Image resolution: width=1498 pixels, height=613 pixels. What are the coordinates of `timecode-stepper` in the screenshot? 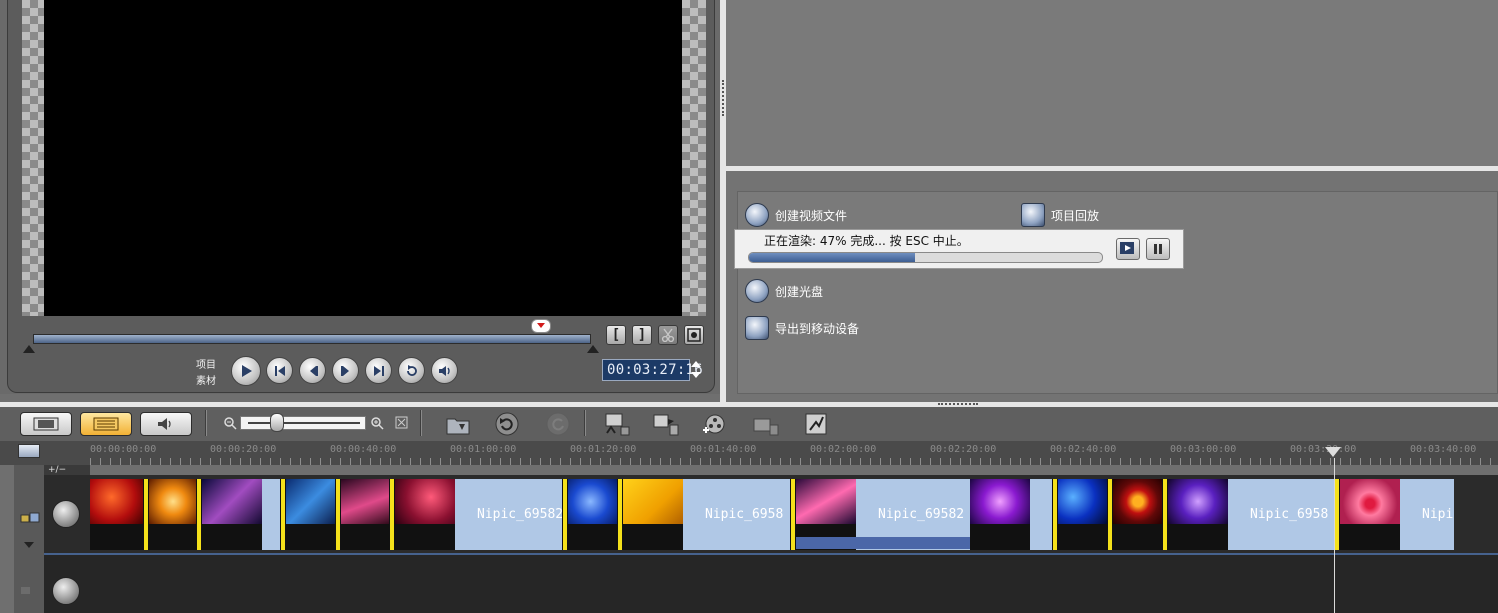 It's located at (696, 370).